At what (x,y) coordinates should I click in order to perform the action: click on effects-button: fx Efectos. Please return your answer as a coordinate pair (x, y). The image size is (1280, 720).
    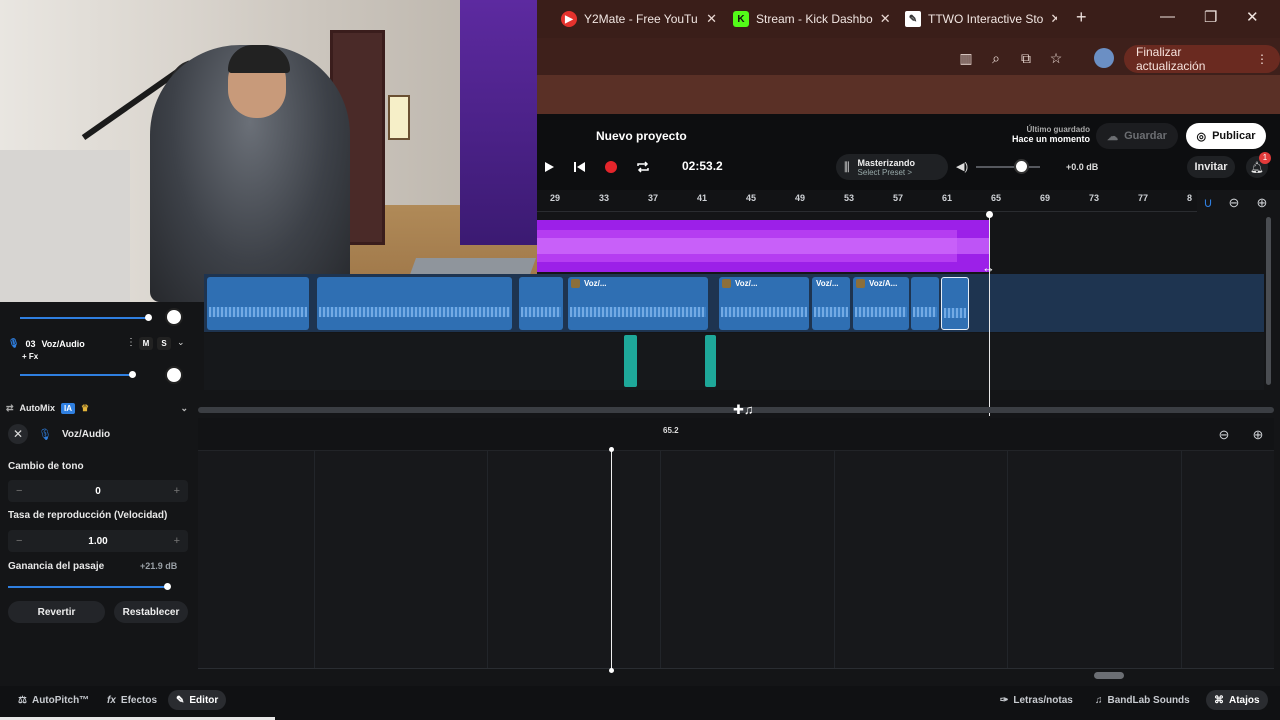
    Looking at the image, I should click on (132, 700).